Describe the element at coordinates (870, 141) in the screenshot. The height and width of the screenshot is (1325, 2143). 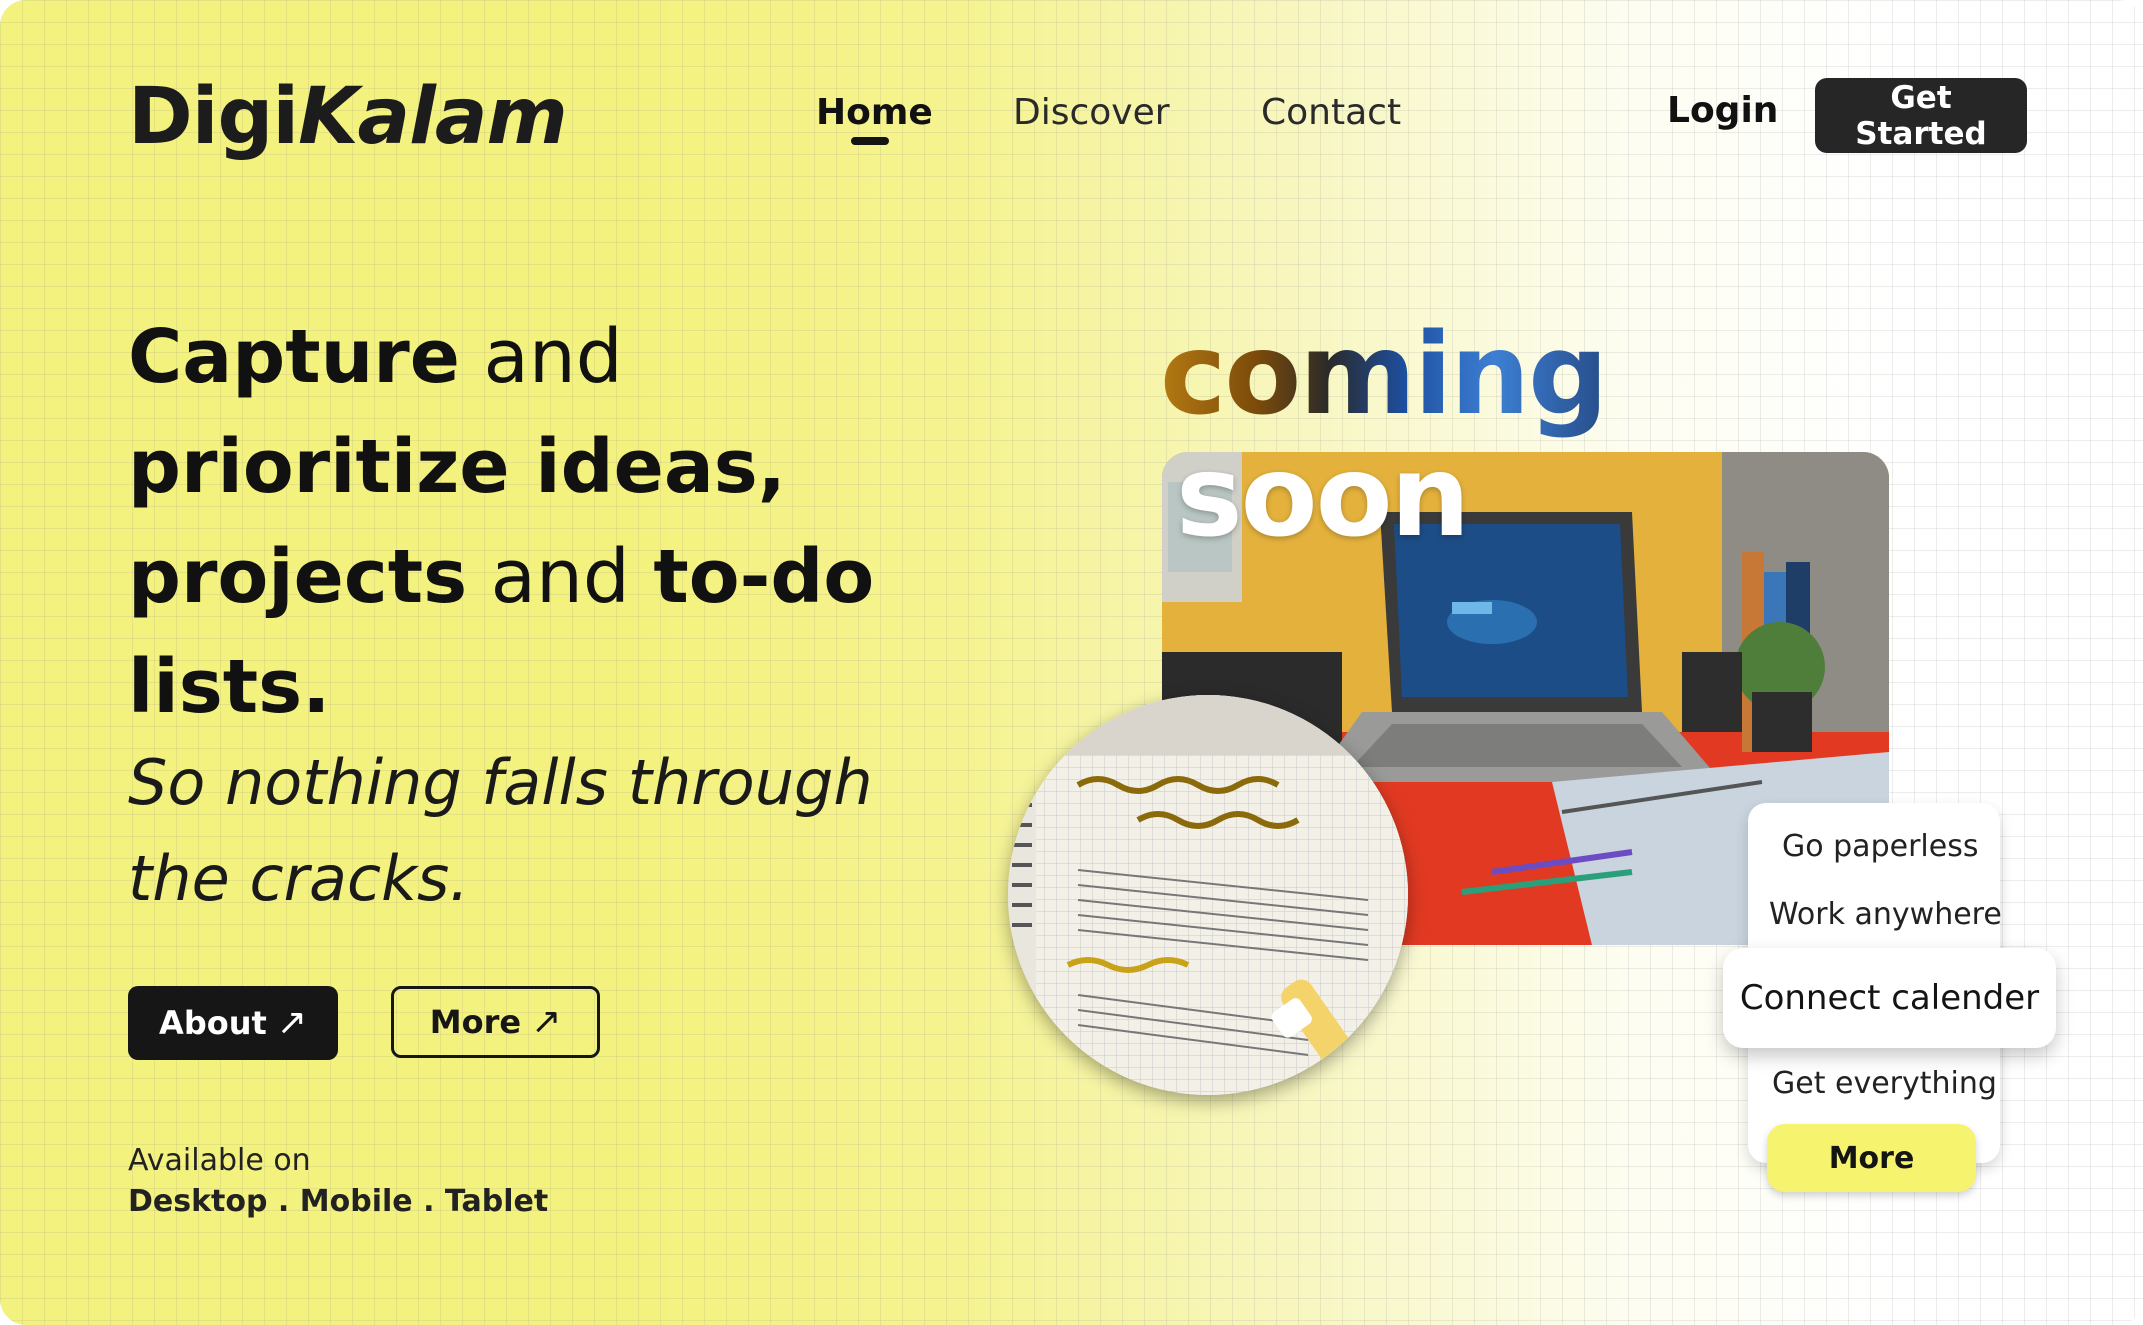
I see `nav-active-indicator` at that location.